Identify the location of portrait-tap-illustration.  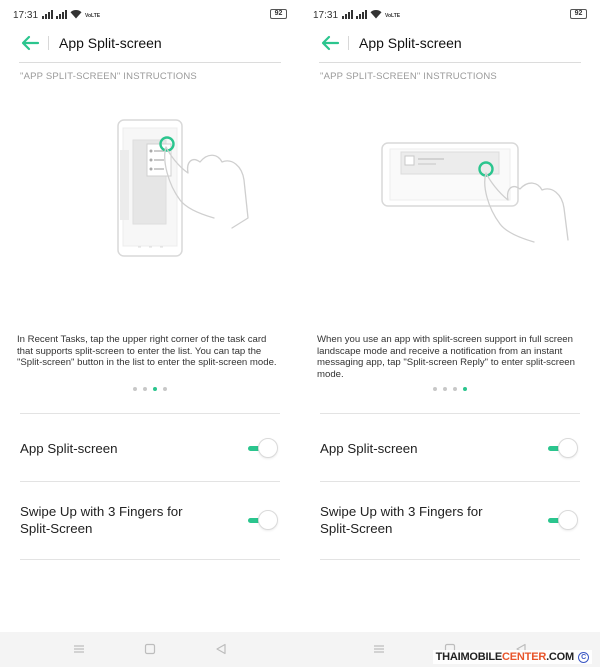
(183, 188).